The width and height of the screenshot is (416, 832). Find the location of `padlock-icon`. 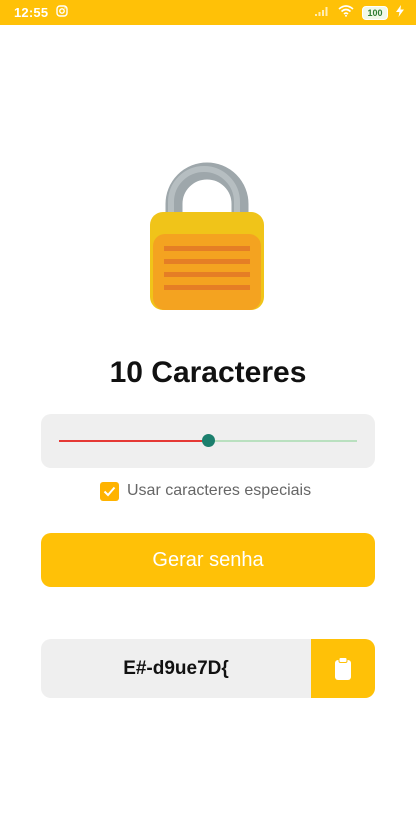

padlock-icon is located at coordinates (207, 237).